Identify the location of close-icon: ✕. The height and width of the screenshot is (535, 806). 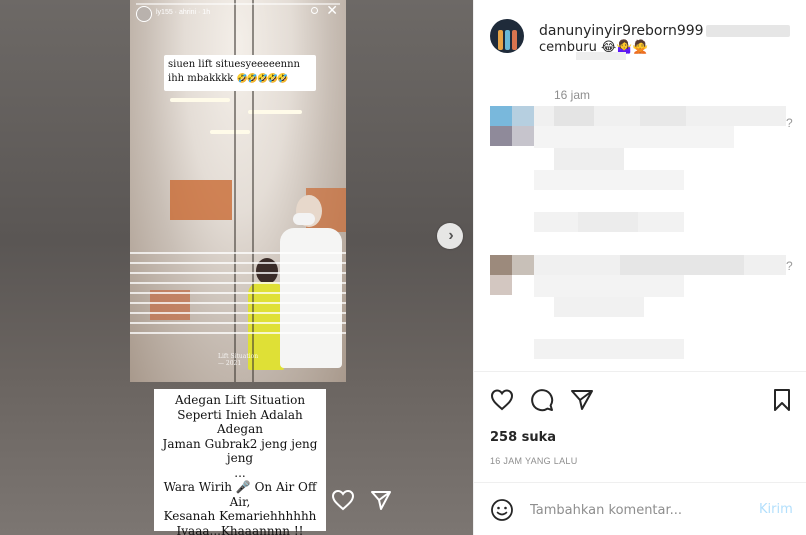
(332, 10).